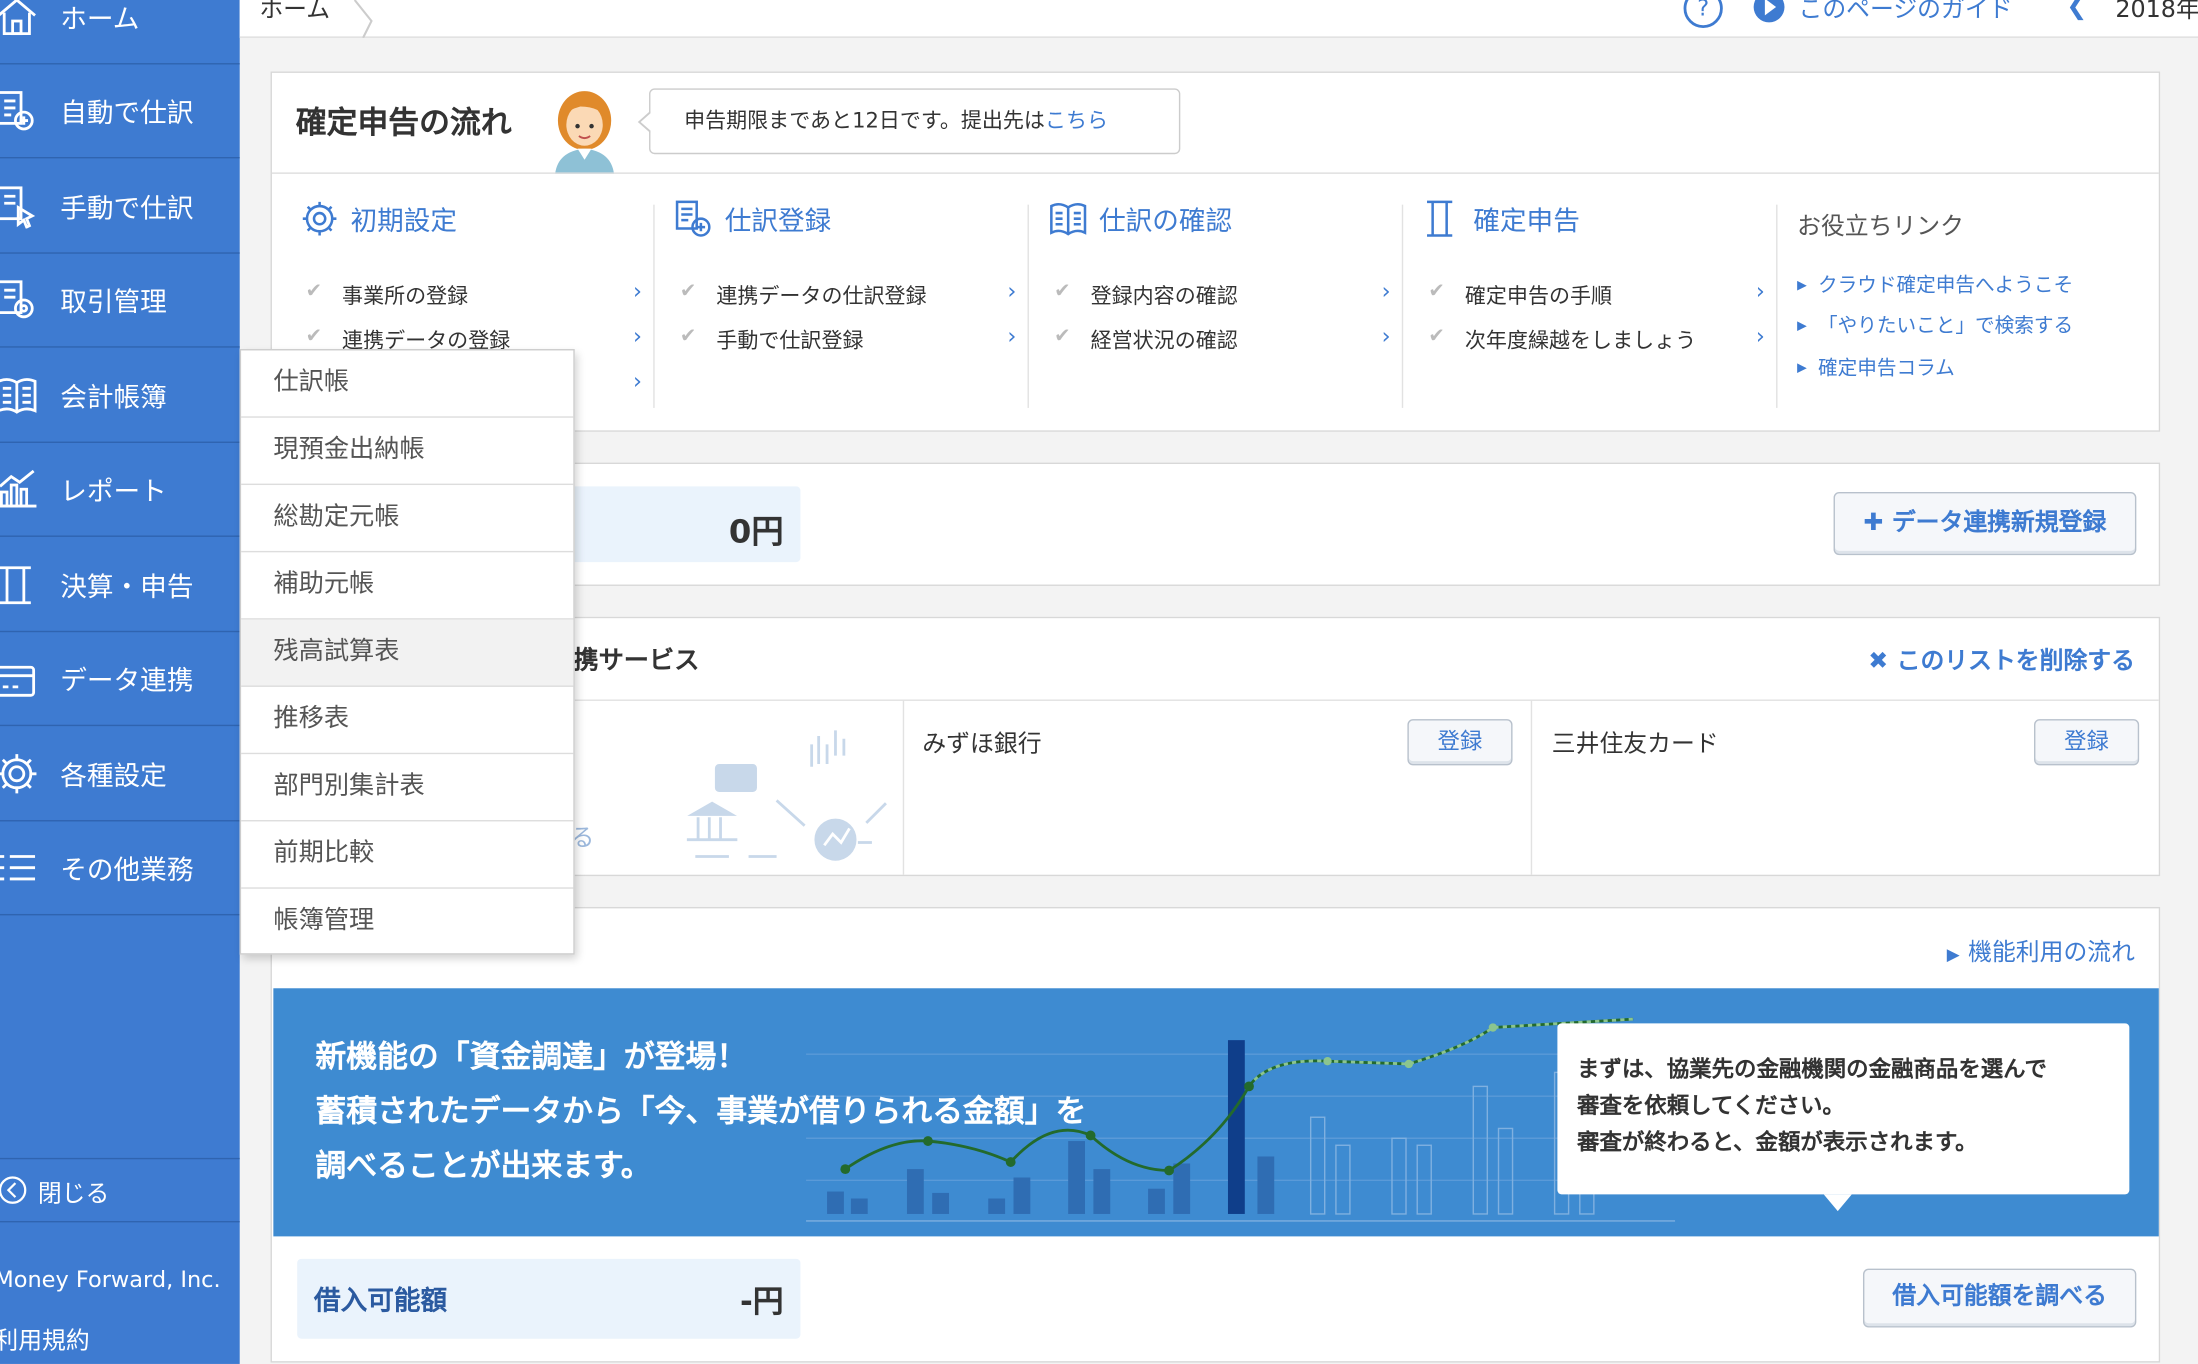  What do you see at coordinates (19, 867) in the screenshot?
I see `list-icon` at bounding box center [19, 867].